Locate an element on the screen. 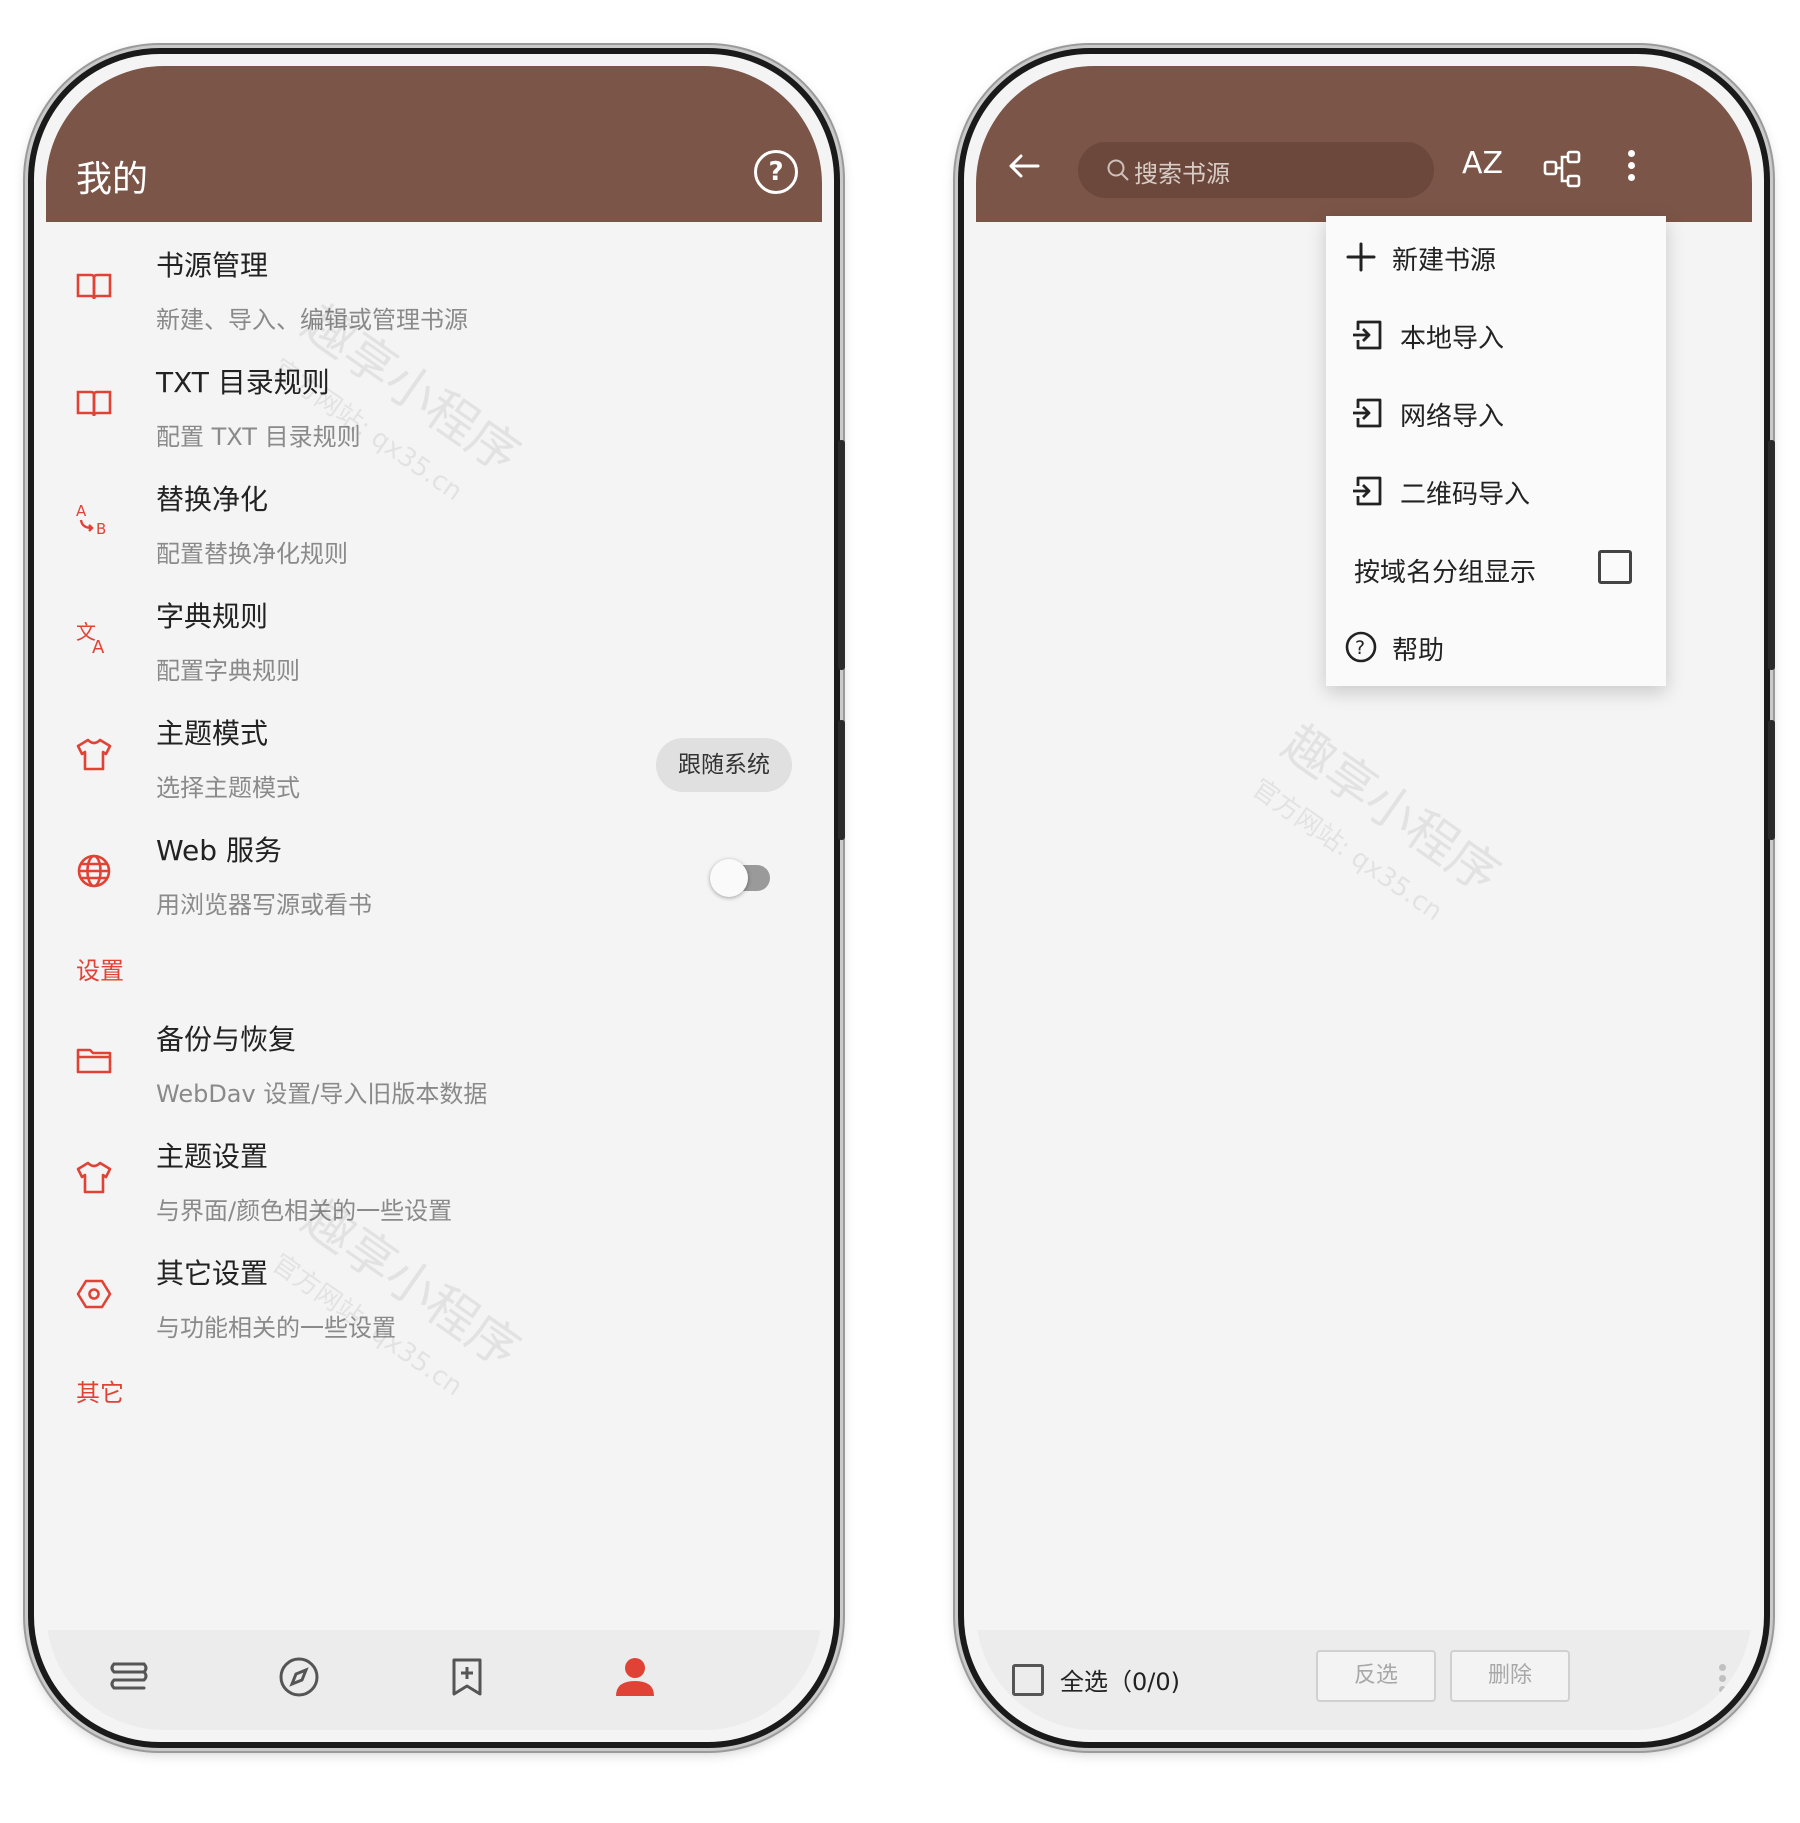 The height and width of the screenshot is (1823, 1800). menu-item-book-source: 书源管理 新建、导入、编辑或管理书源 is located at coordinates (434, 289).